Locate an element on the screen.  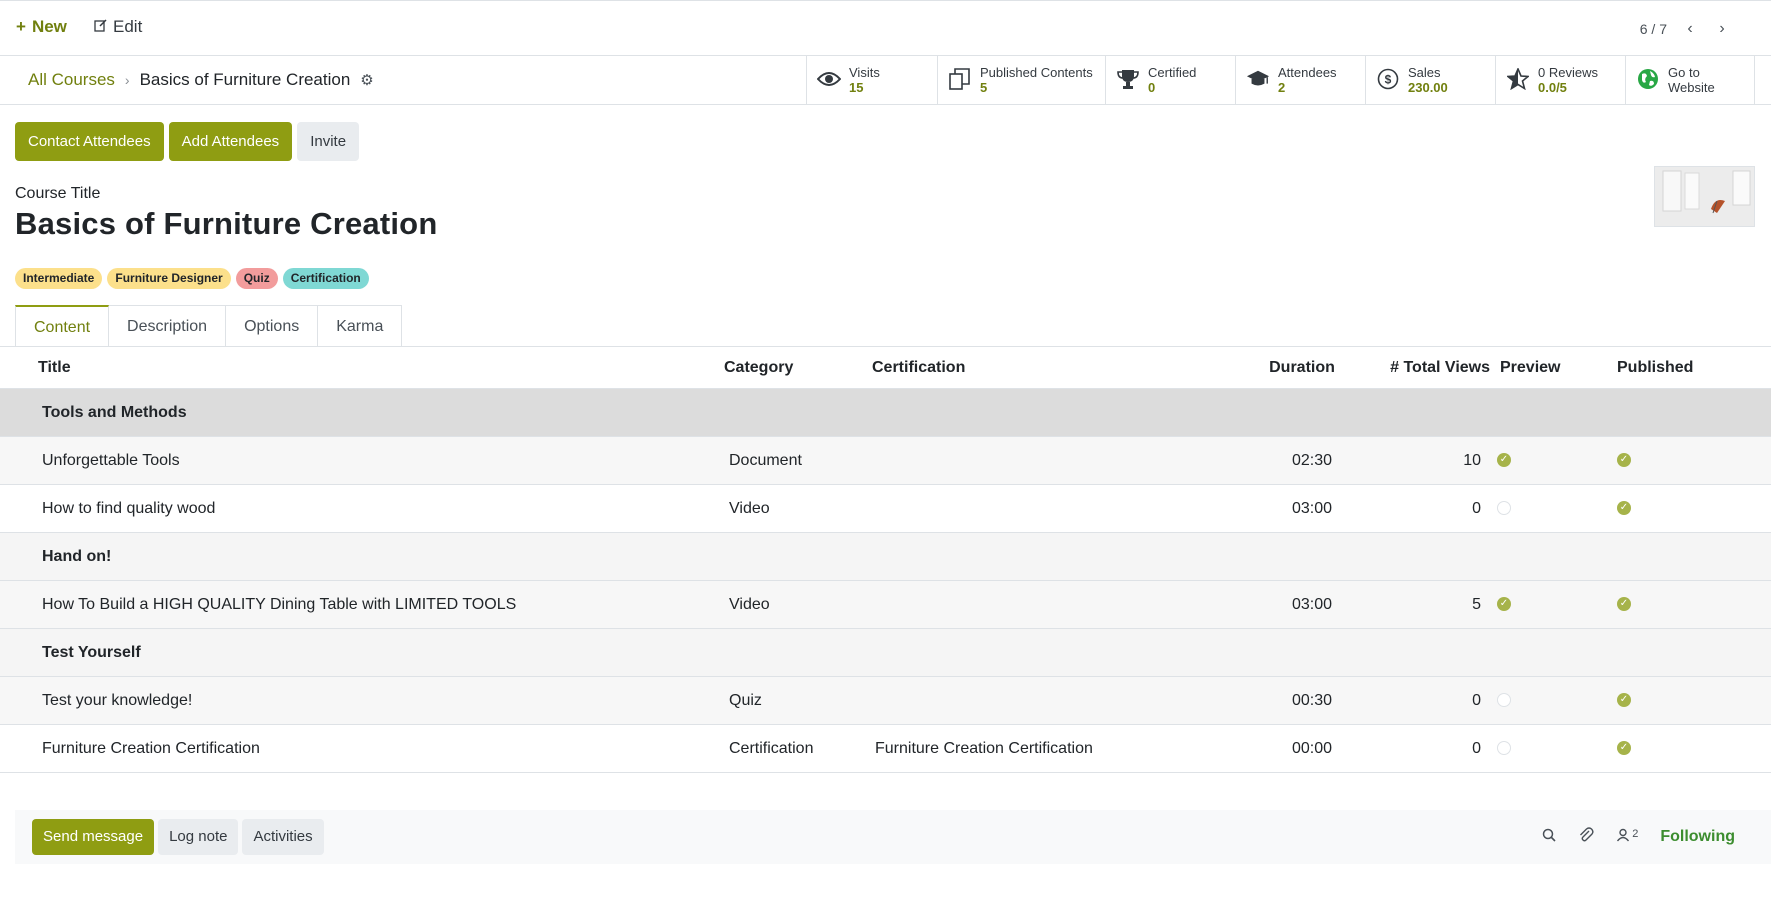
table-row: How to find quality wood Video 03:00 0 ✓ is located at coordinates (885, 508).